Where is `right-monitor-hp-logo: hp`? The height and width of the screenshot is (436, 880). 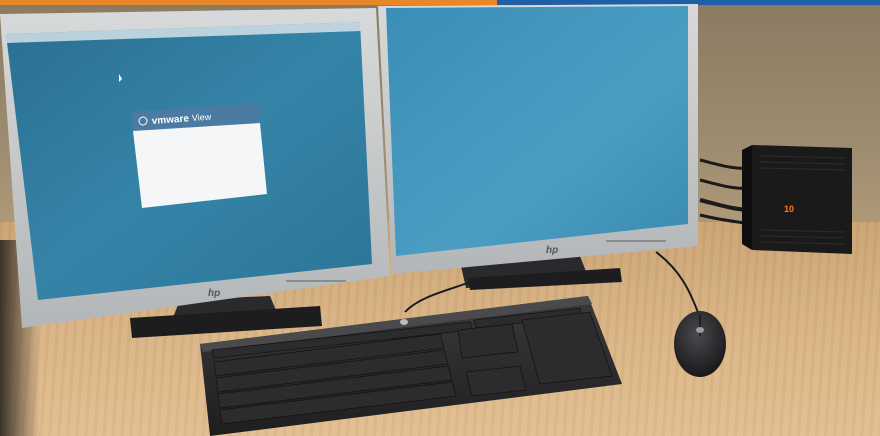 right-monitor-hp-logo: hp is located at coordinates (552, 250).